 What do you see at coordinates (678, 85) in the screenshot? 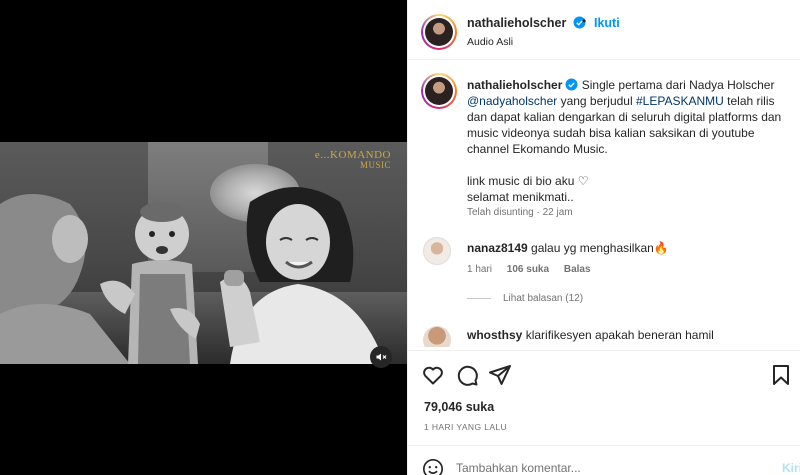
I see `caption-text-1: Single pertama dari Nadya Holscher` at bounding box center [678, 85].